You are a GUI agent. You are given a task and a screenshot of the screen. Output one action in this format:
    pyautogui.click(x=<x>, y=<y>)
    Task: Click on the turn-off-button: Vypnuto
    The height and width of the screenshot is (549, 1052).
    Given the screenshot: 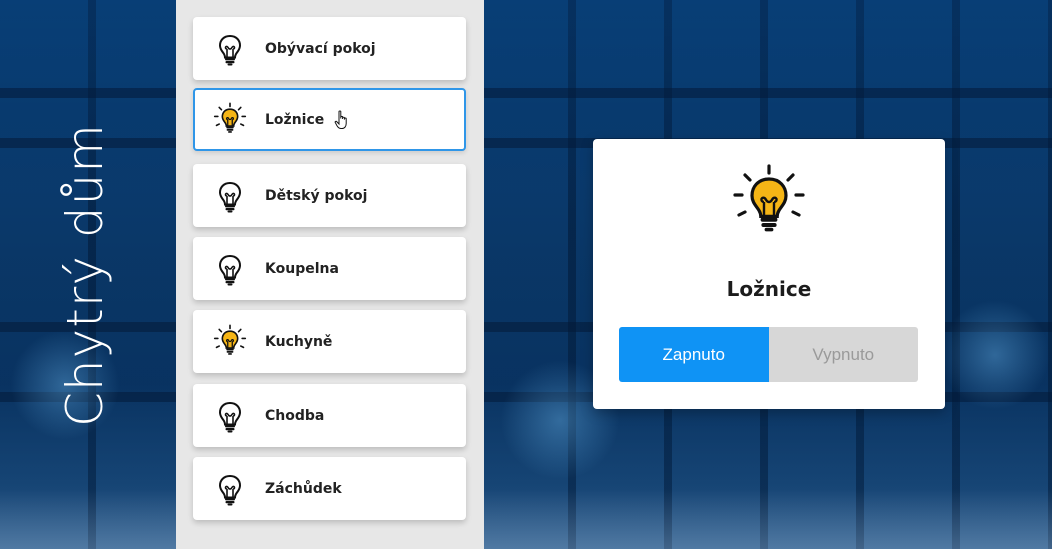 What is the action you would take?
    pyautogui.click(x=843, y=354)
    